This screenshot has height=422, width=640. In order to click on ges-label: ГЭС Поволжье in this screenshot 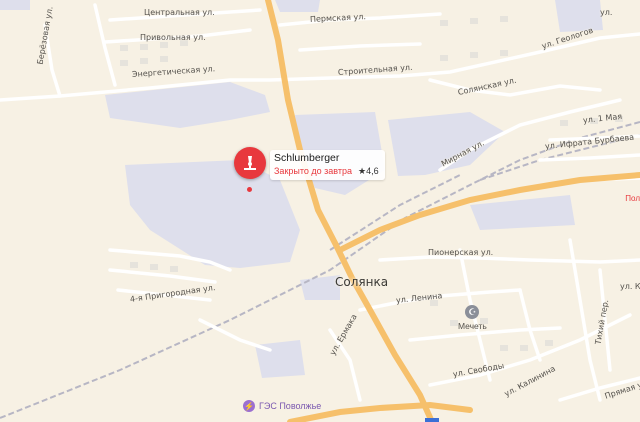, I will do `click(290, 406)`.